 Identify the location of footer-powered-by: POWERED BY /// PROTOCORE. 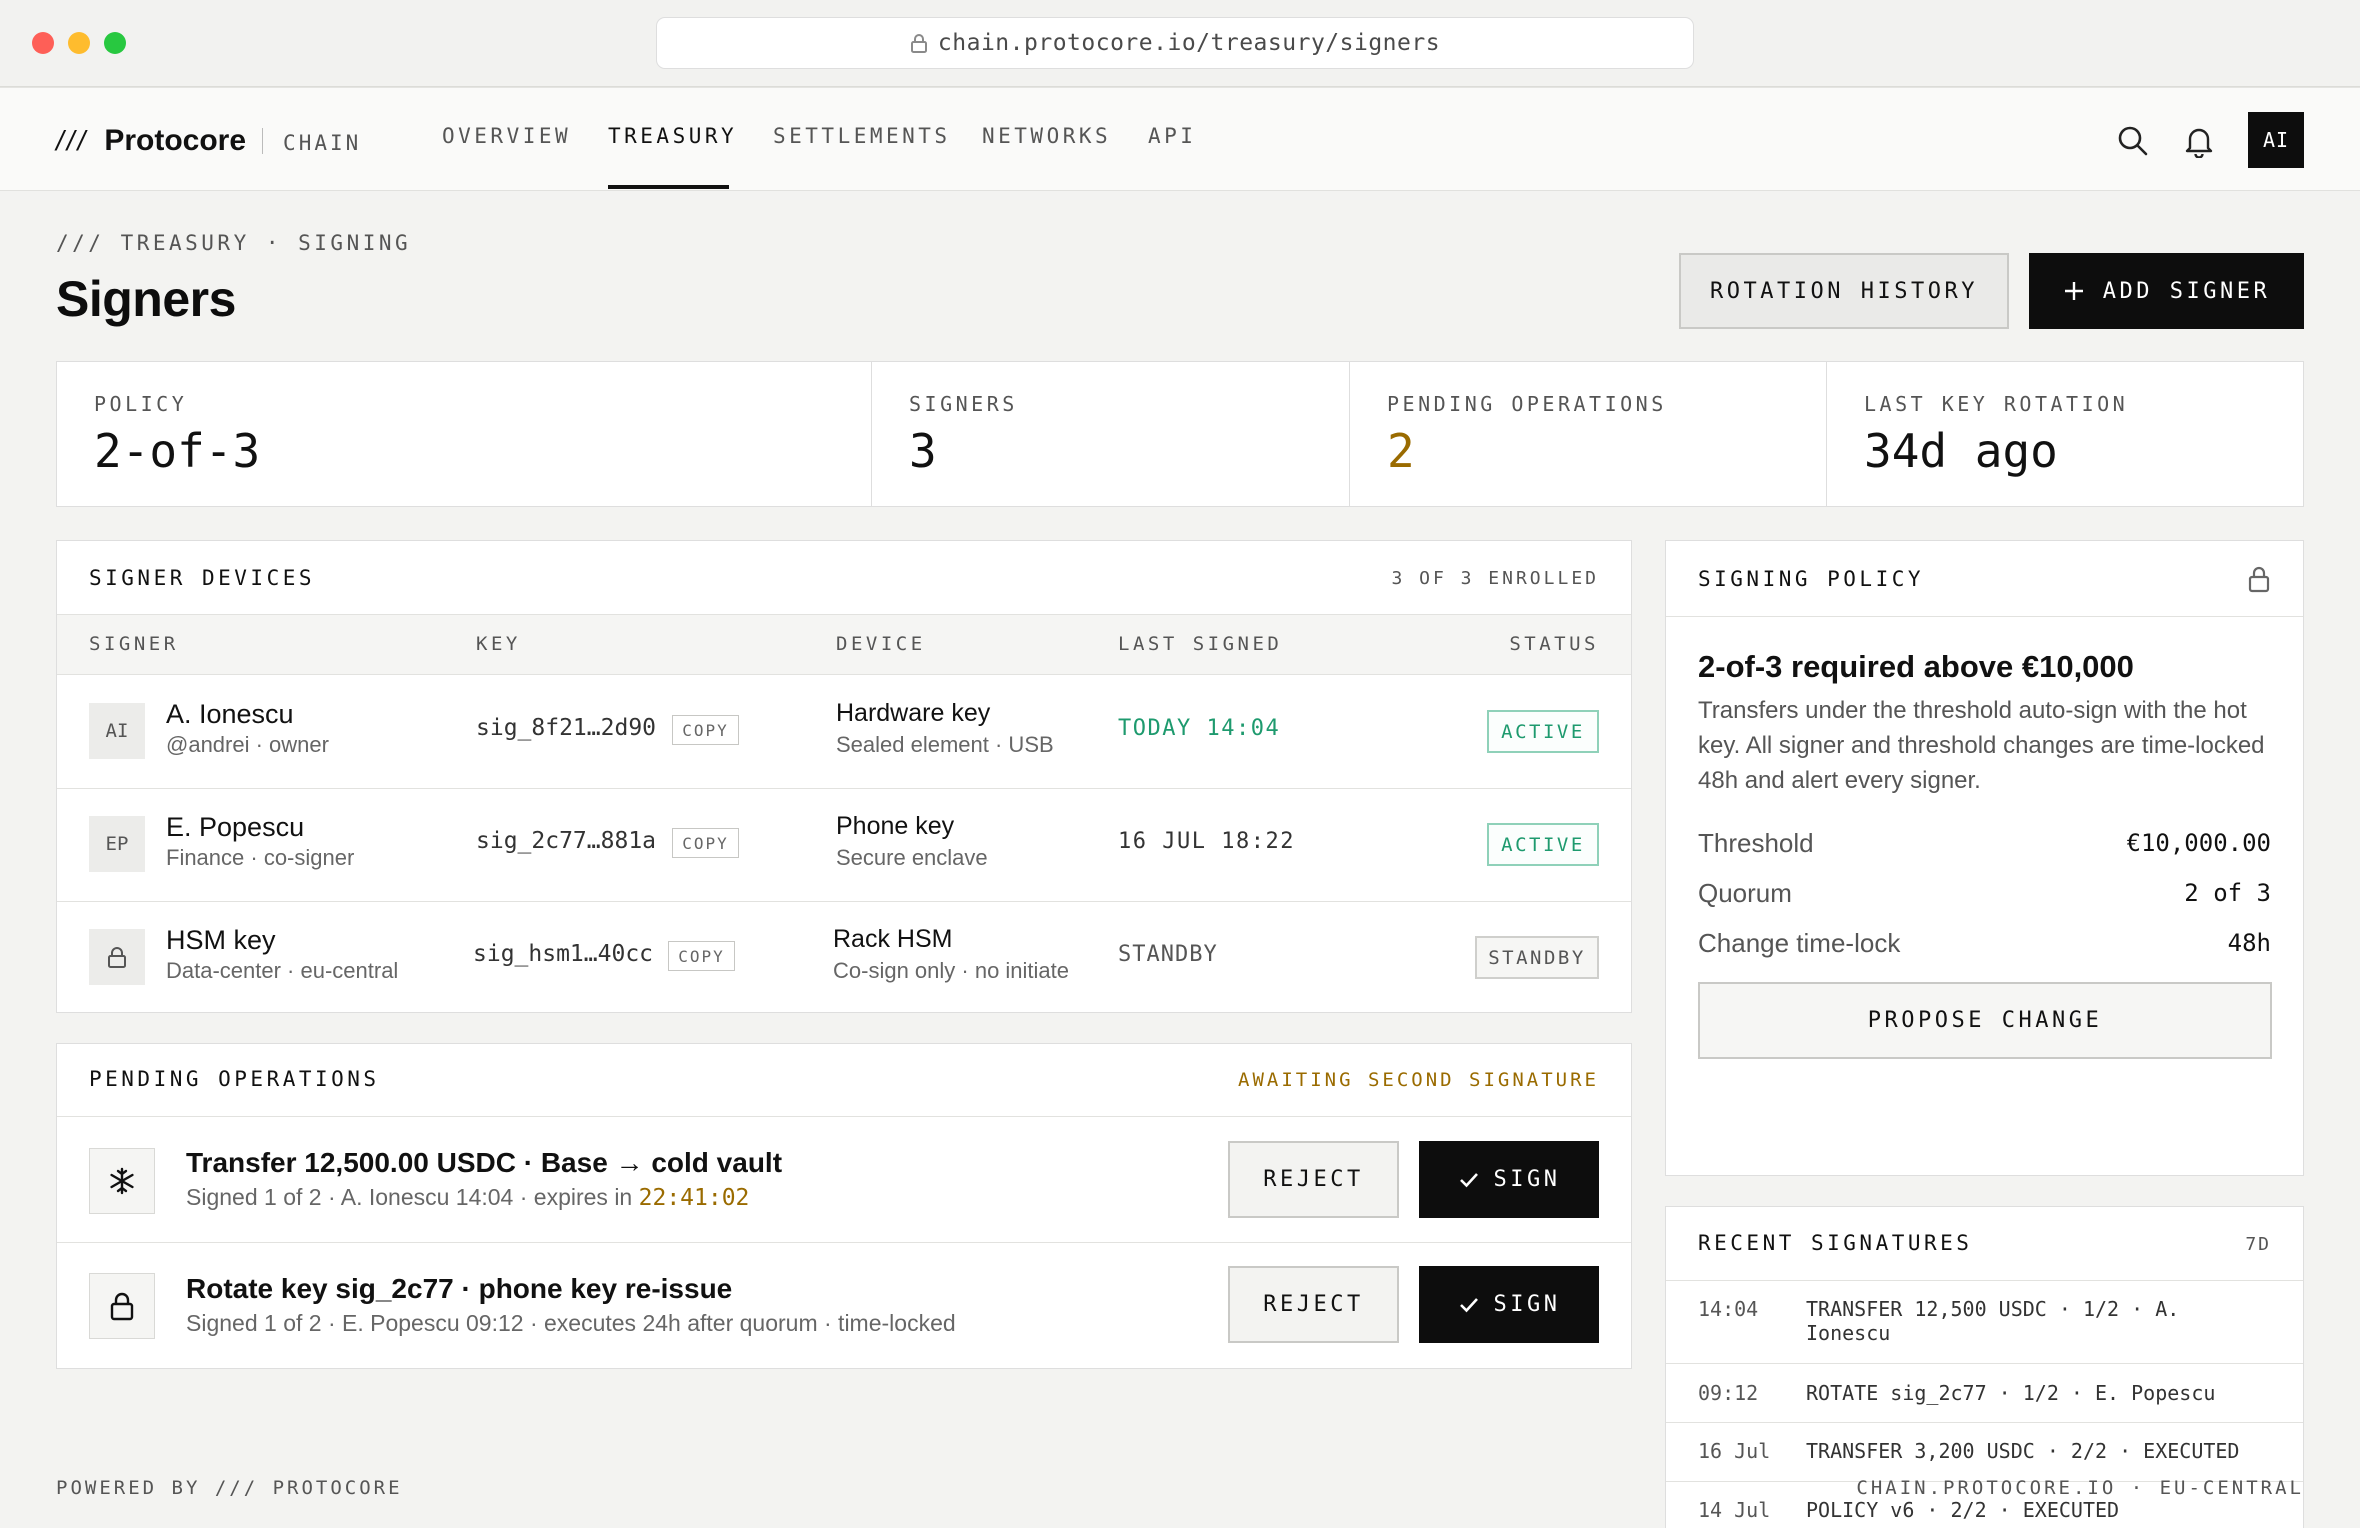
(229, 1488).